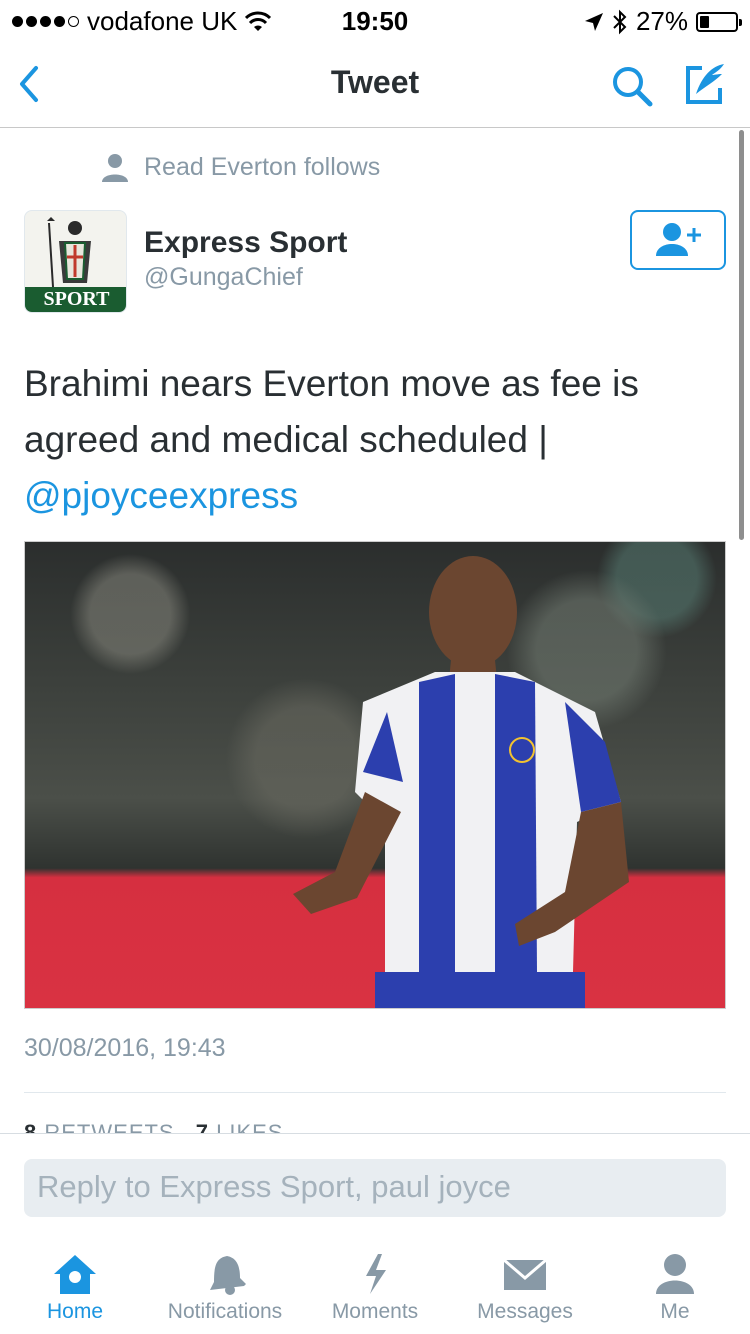 The width and height of the screenshot is (750, 1334). I want to click on tab-moments: Moments, so click(375, 1282).